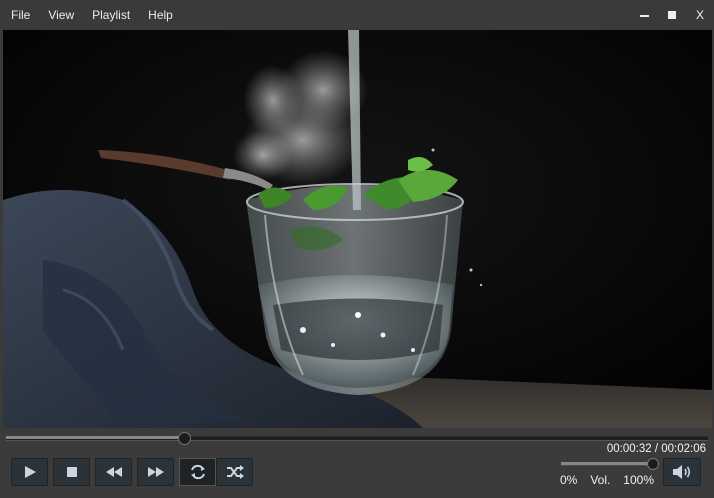 The image size is (714, 498). I want to click on volume-labels: 0% Vol. 100%, so click(607, 480).